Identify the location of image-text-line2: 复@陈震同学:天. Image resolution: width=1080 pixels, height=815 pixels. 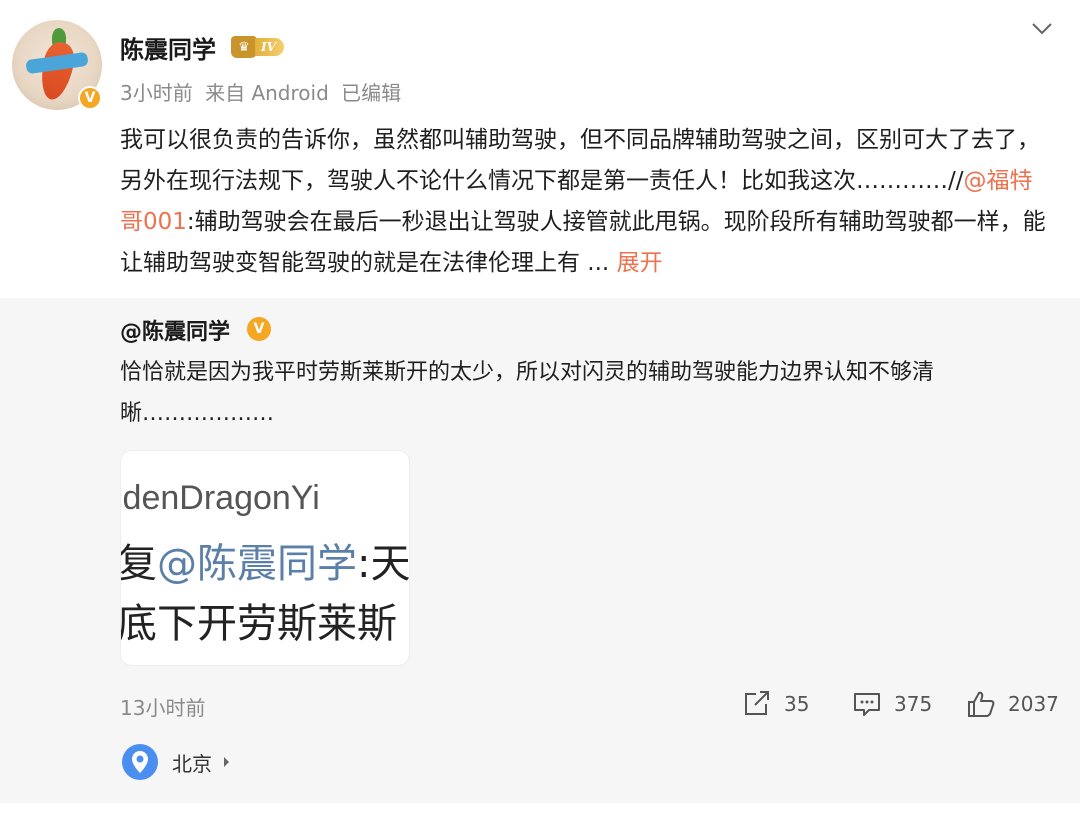
(265, 560).